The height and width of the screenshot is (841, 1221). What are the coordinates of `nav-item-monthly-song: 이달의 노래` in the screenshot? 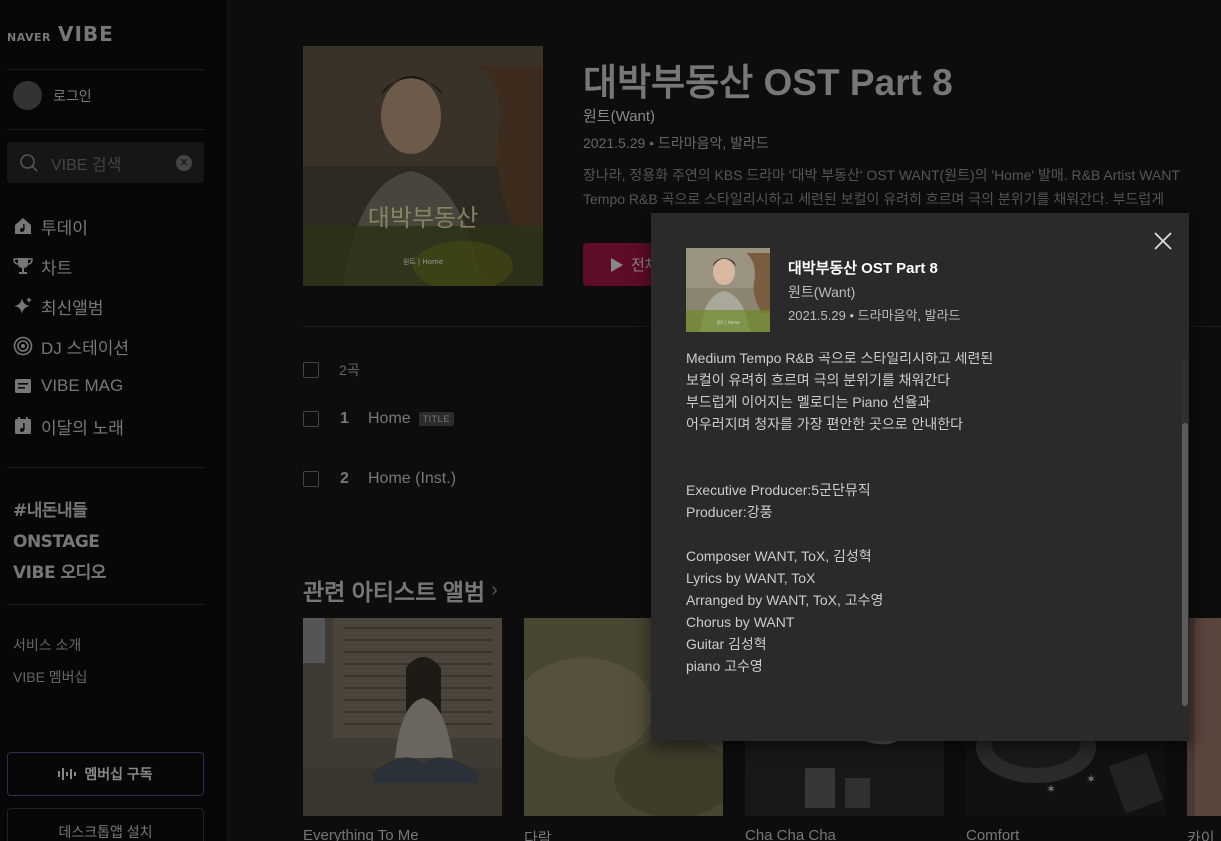 It's located at (71, 426).